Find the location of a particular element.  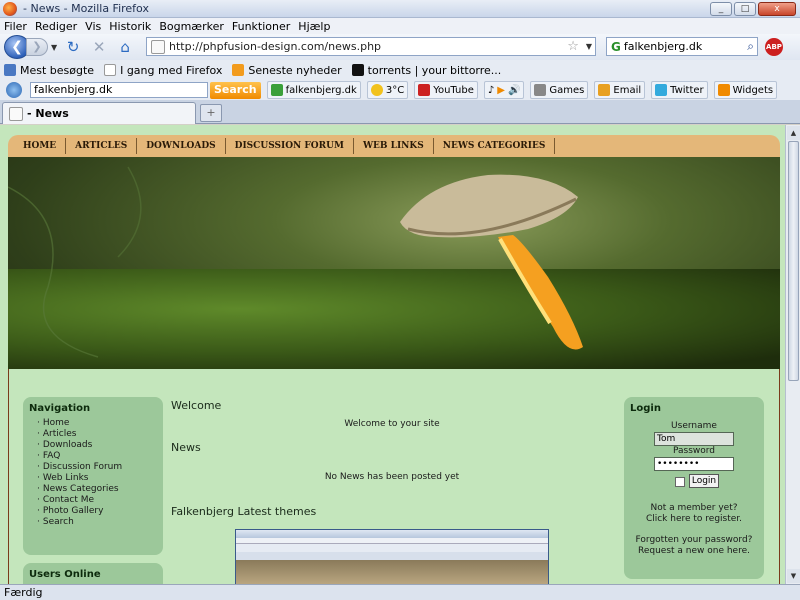

not-member-text: Not a member yet? is located at coordinates (694, 508).